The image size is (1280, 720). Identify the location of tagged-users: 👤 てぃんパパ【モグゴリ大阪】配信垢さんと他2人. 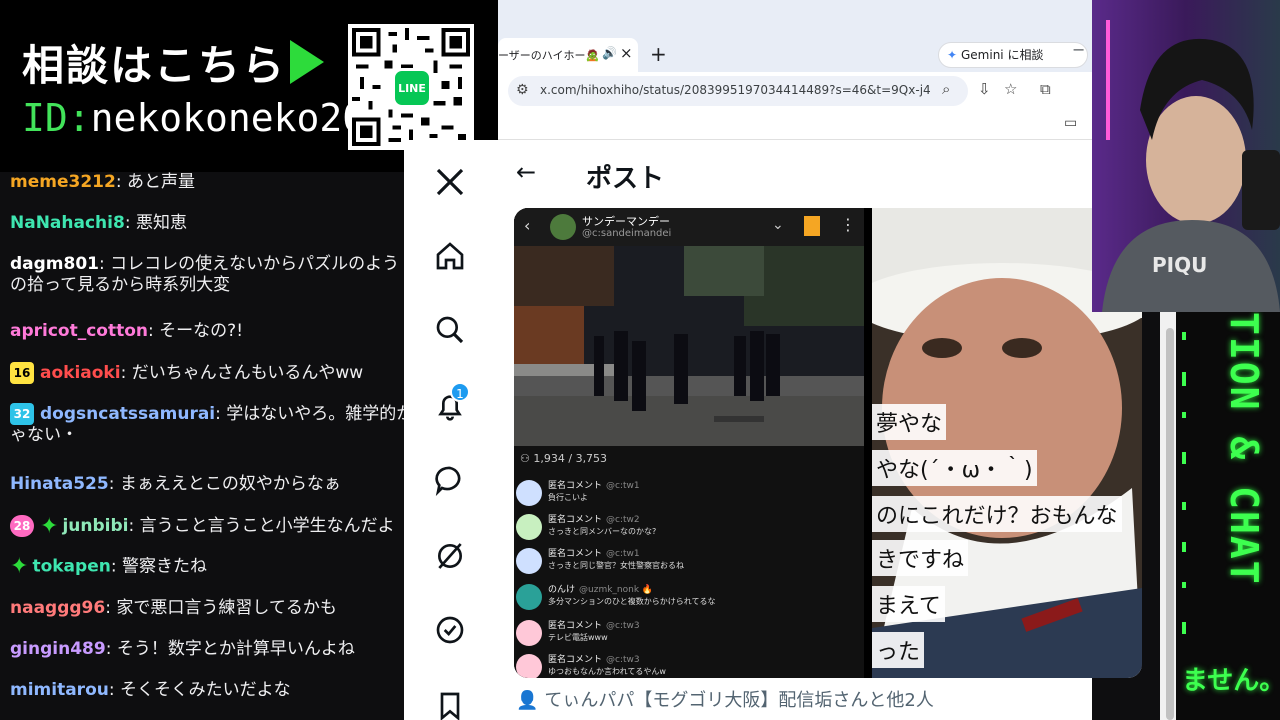
(725, 699).